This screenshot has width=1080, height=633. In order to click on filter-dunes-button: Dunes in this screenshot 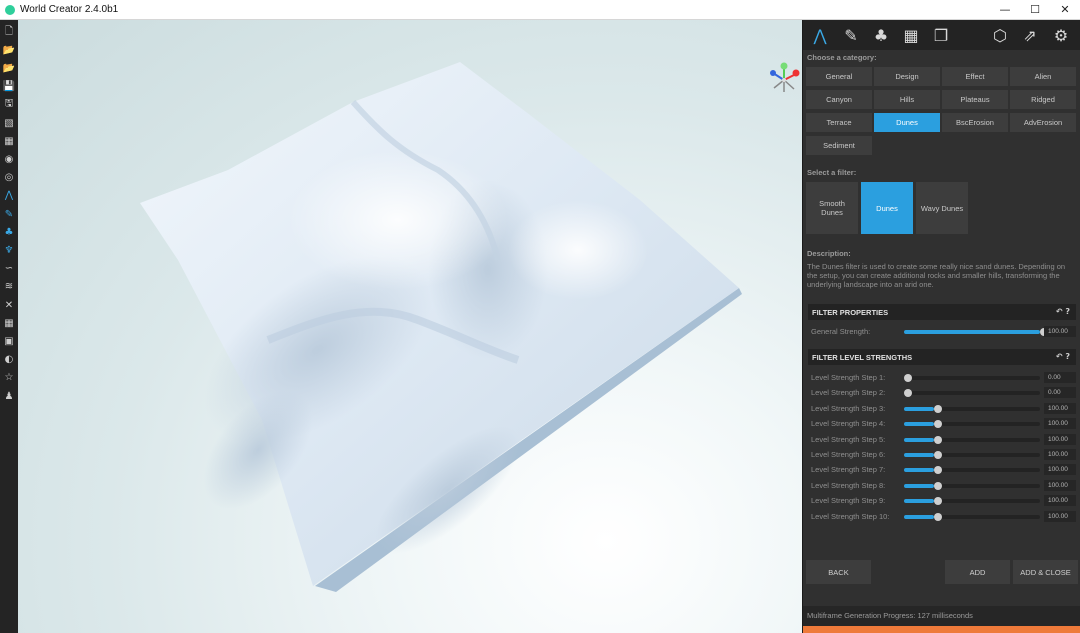, I will do `click(887, 208)`.